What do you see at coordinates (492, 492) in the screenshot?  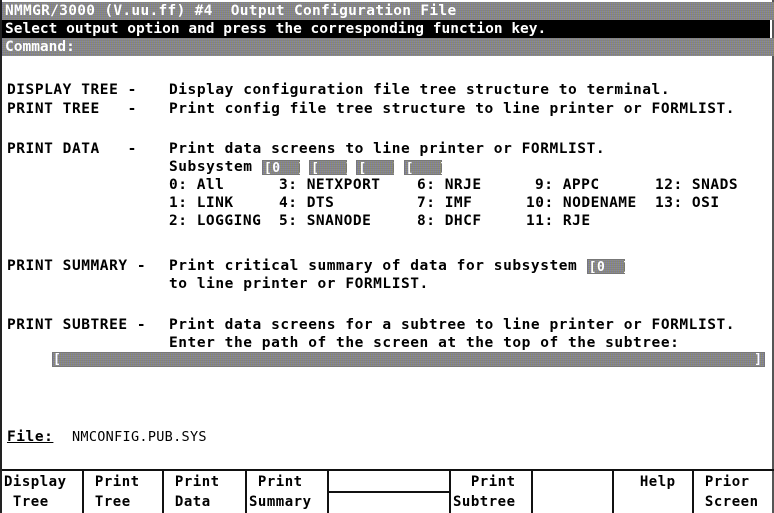 I see `fkey-print-subtree: Print Subtree` at bounding box center [492, 492].